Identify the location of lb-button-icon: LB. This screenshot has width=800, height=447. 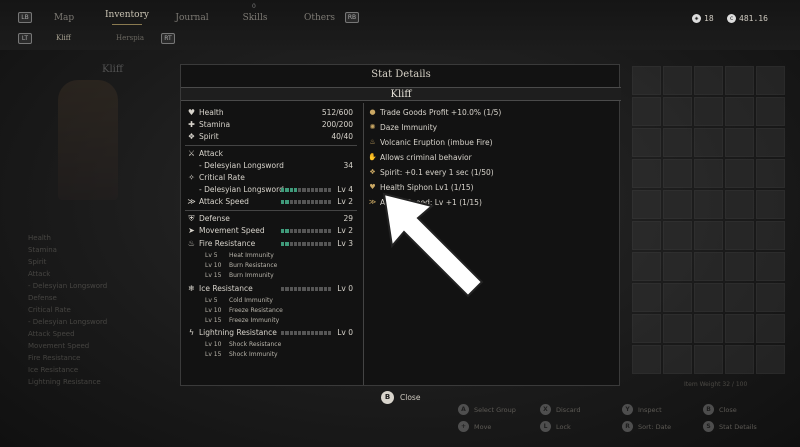
(25, 17).